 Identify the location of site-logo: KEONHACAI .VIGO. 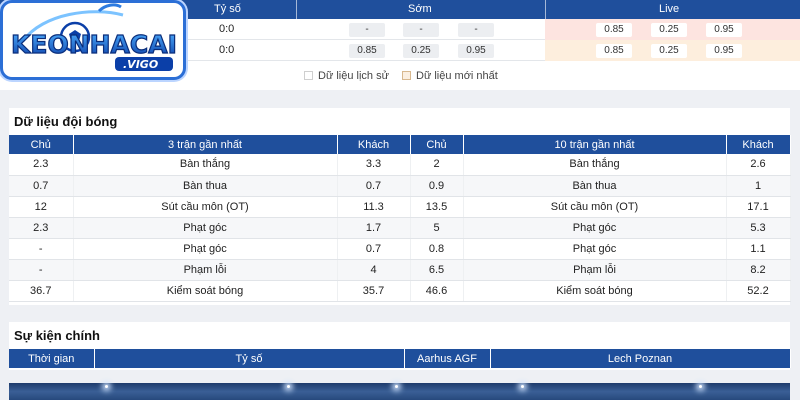
(93, 40).